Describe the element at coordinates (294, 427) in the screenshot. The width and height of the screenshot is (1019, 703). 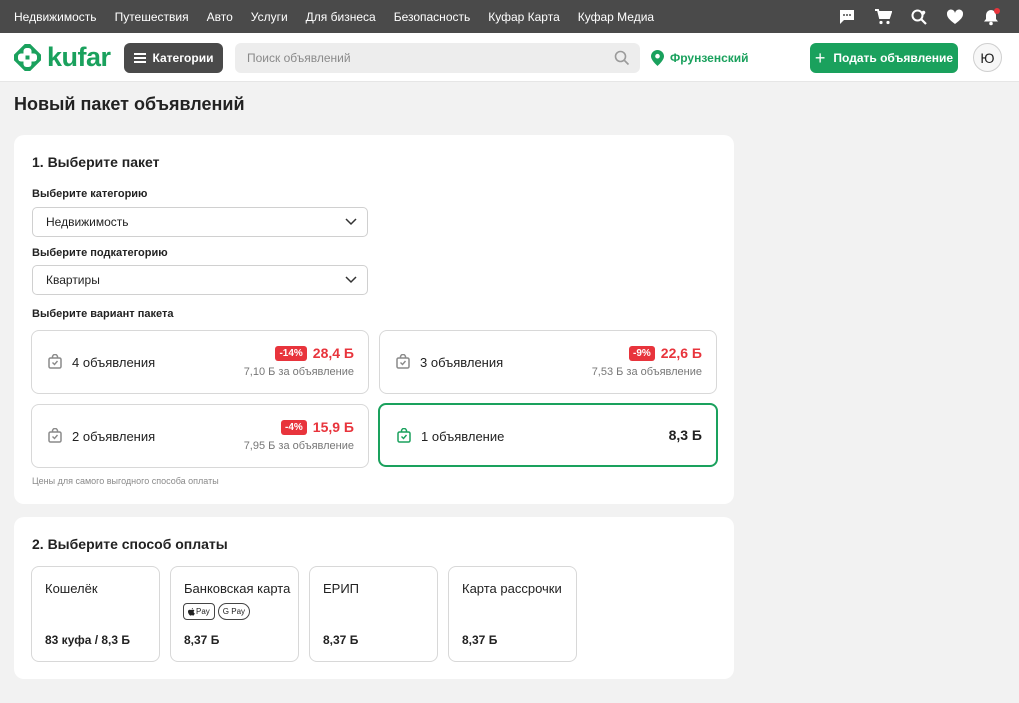
I see `discount-badge: -4%` at that location.